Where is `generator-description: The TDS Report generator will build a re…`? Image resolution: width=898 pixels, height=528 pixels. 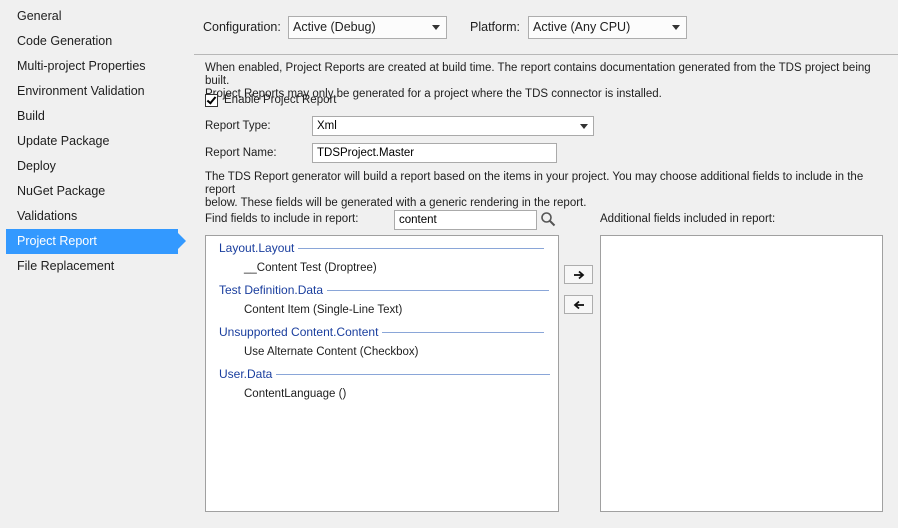 generator-description: The TDS Report generator will build a re… is located at coordinates (545, 190).